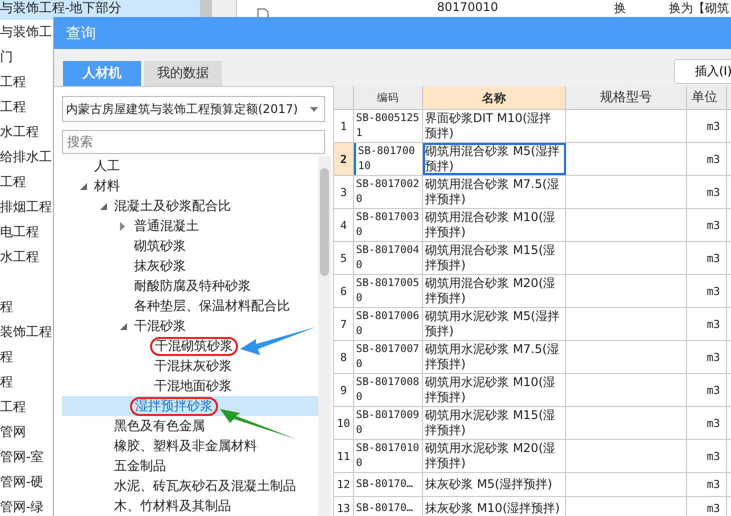 The height and width of the screenshot is (516, 731). I want to click on table-cell: 砌筑用水泥砂浆 M15(湿拌预拌), so click(494, 423).